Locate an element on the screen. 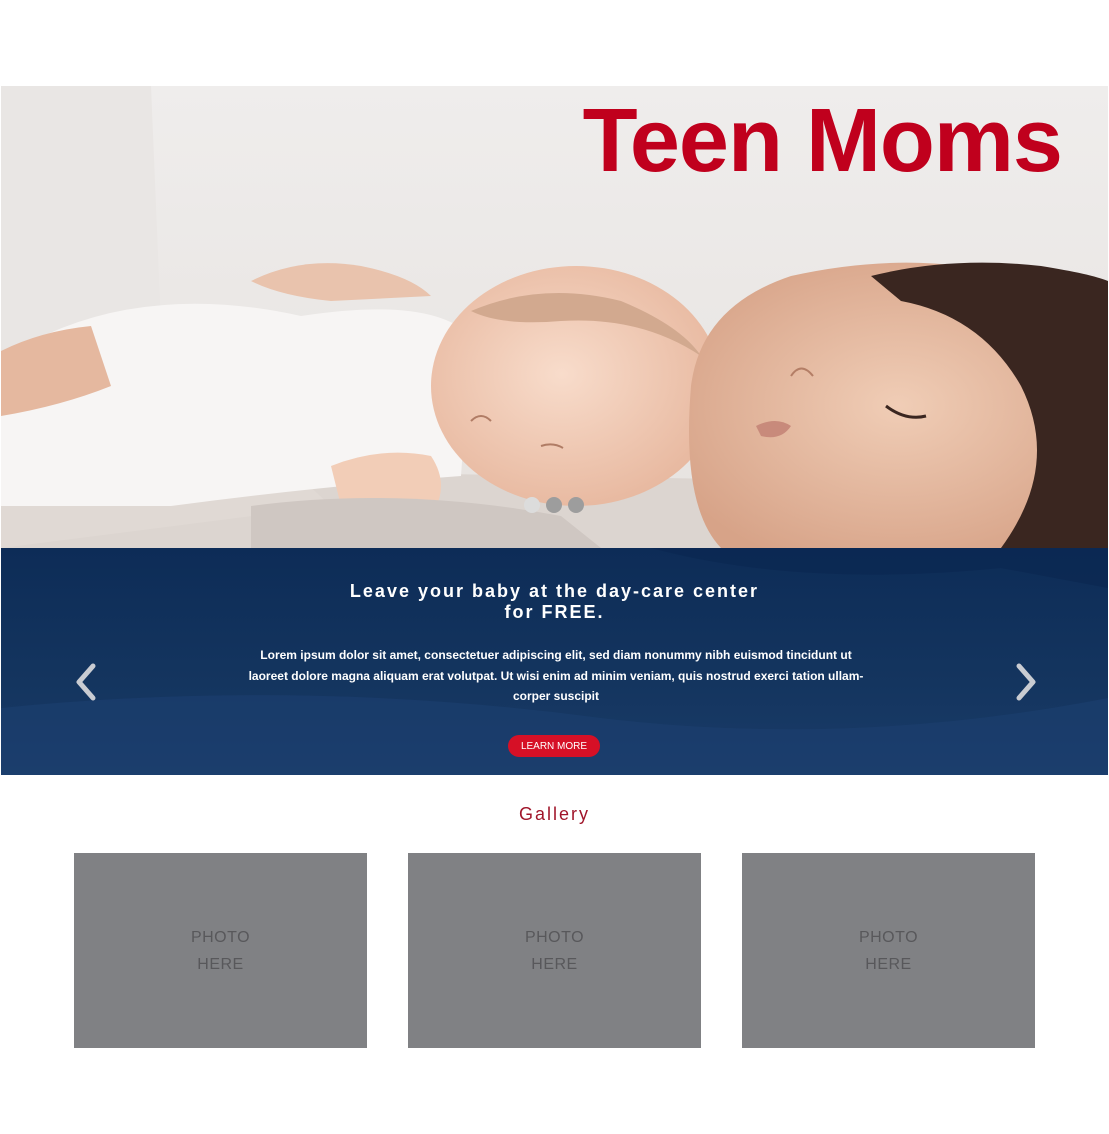 The height and width of the screenshot is (1134, 1109). page-title: Teen Moms is located at coordinates (822, 141).